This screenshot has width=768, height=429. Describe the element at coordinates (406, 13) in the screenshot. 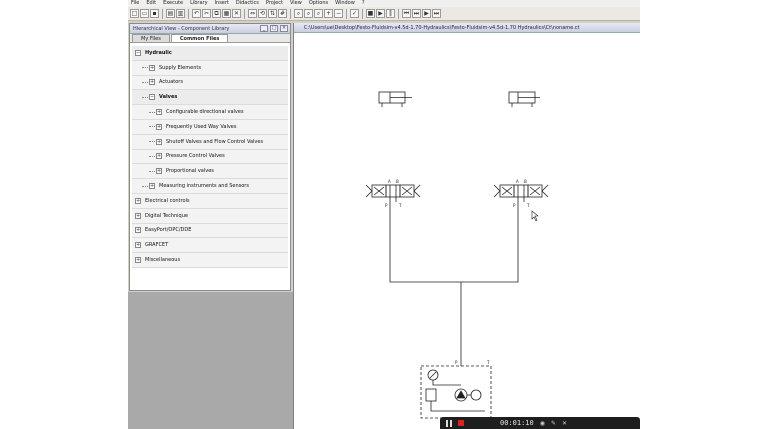

I see `reset-icon: ⏮` at that location.